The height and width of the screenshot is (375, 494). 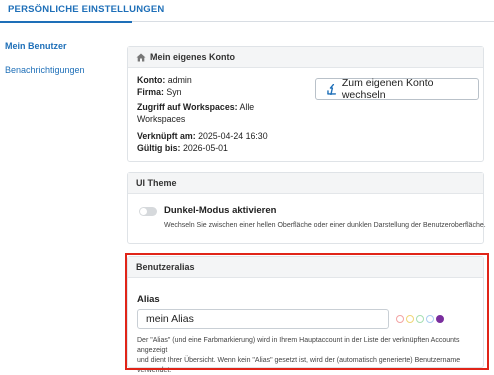 I want to click on alias-input, so click(x=263, y=319).